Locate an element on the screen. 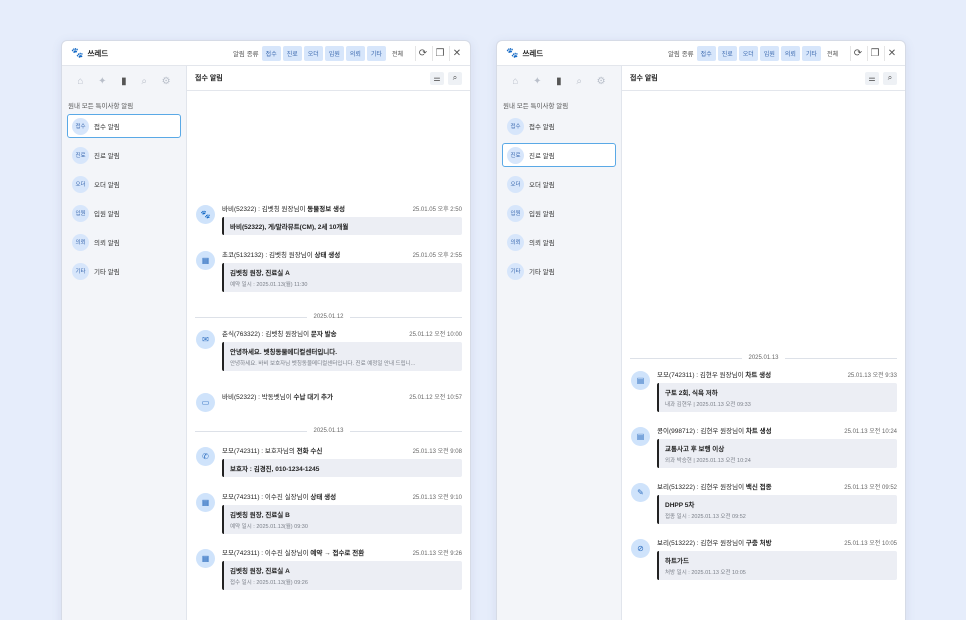 The image size is (966, 620). sidebar-item-label: 기타 알림 is located at coordinates (542, 272).